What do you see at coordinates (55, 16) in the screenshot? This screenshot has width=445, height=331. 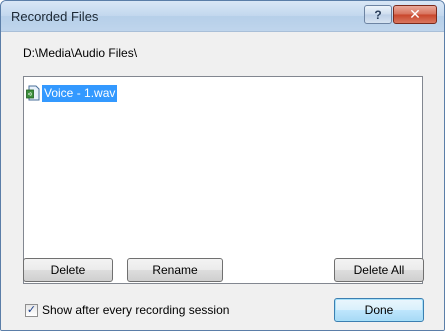 I see `window-title: Recorded Files` at bounding box center [55, 16].